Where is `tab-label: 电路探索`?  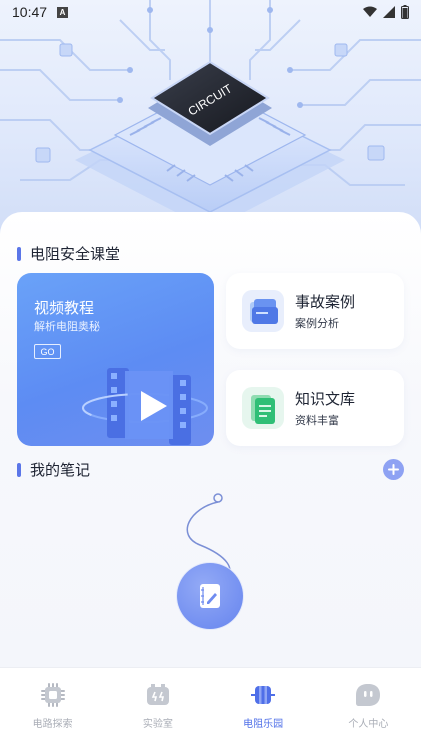 tab-label: 电路探索 is located at coordinates (52, 724).